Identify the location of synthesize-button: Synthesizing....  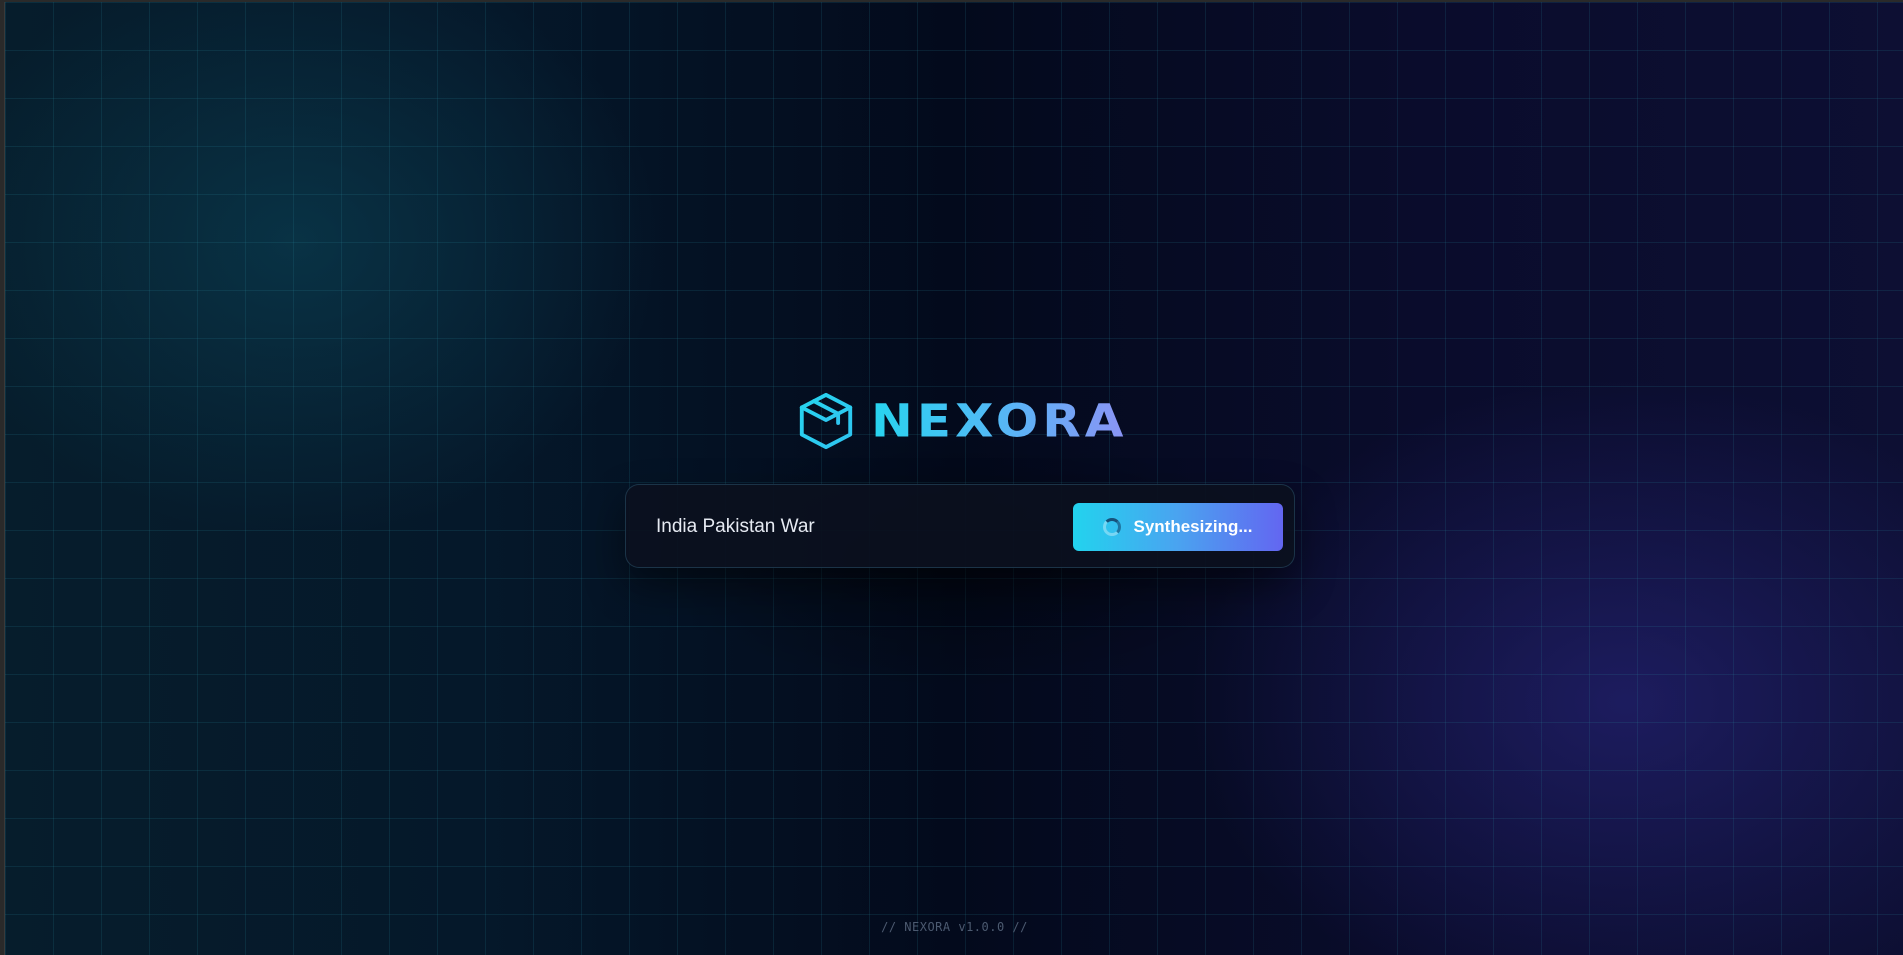
(1178, 527).